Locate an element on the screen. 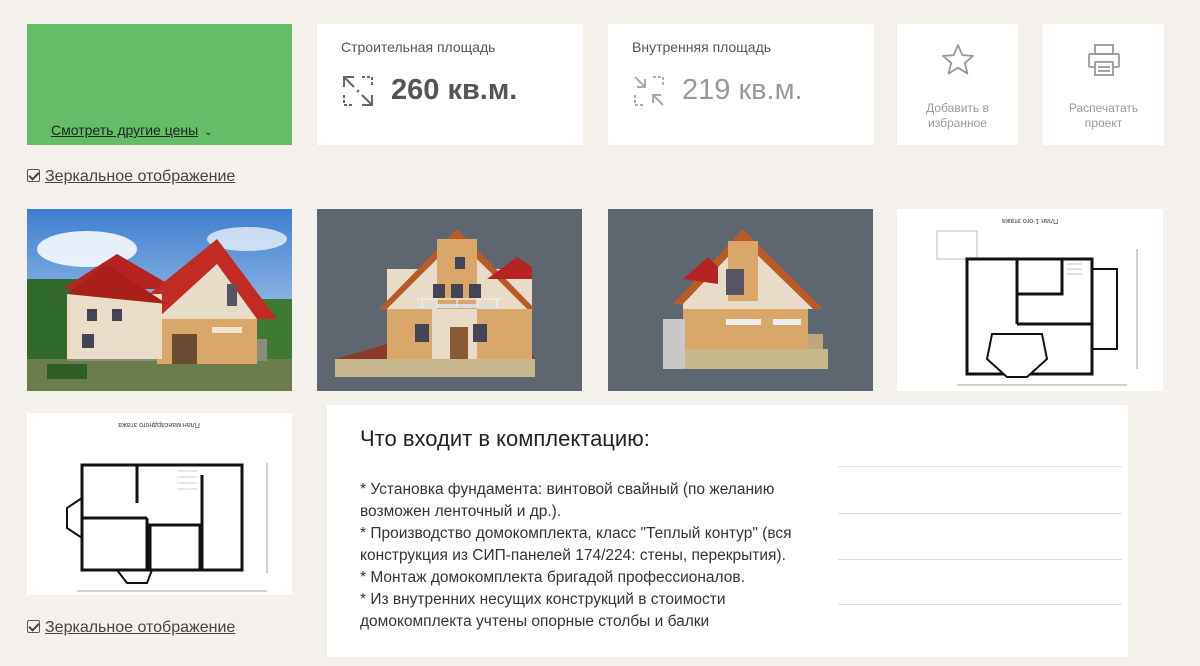 The width and height of the screenshot is (1200, 666). expand-arrows-icon is located at coordinates (358, 91).